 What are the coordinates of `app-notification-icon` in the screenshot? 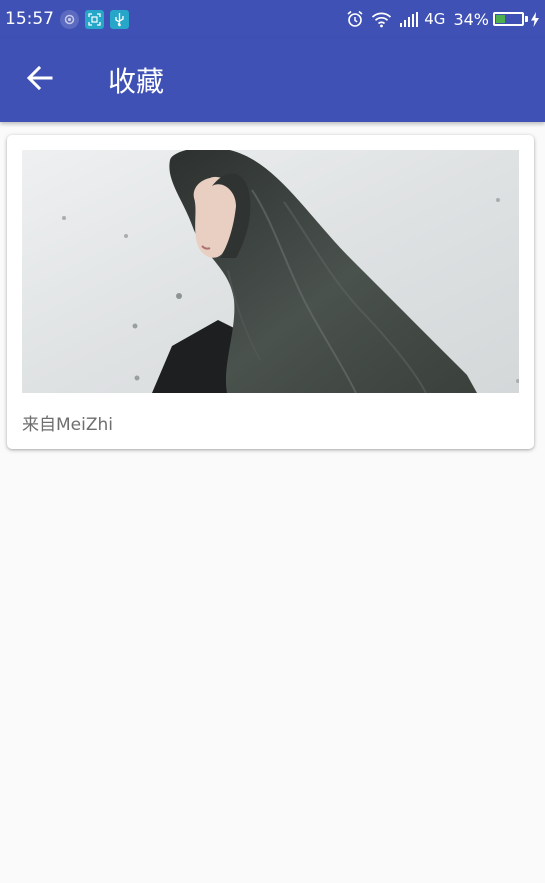 It's located at (69, 19).